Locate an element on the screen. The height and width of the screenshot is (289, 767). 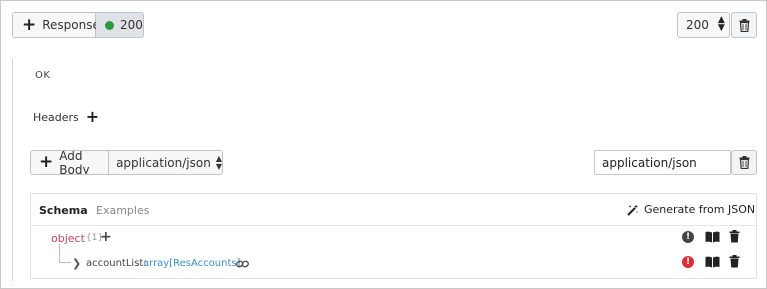
response-button-group: + Response 200 is located at coordinates (78, 25).